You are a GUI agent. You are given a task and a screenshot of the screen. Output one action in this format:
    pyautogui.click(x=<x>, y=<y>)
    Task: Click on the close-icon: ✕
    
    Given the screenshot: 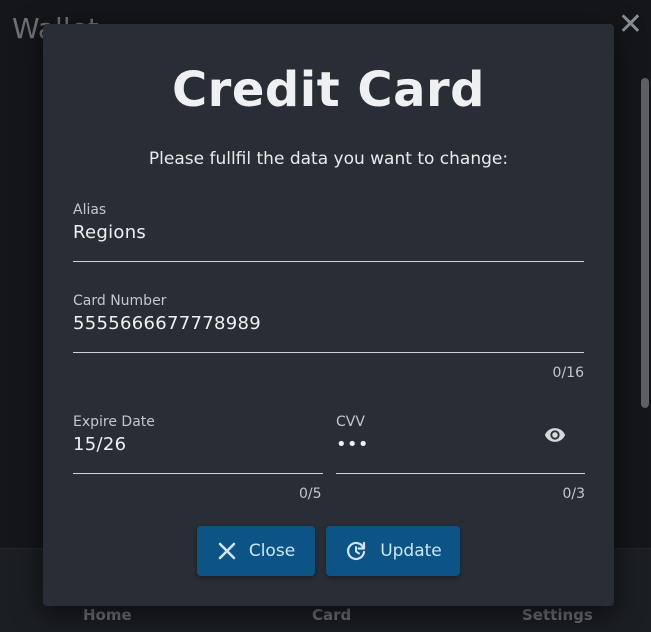 What is the action you would take?
    pyautogui.click(x=630, y=25)
    